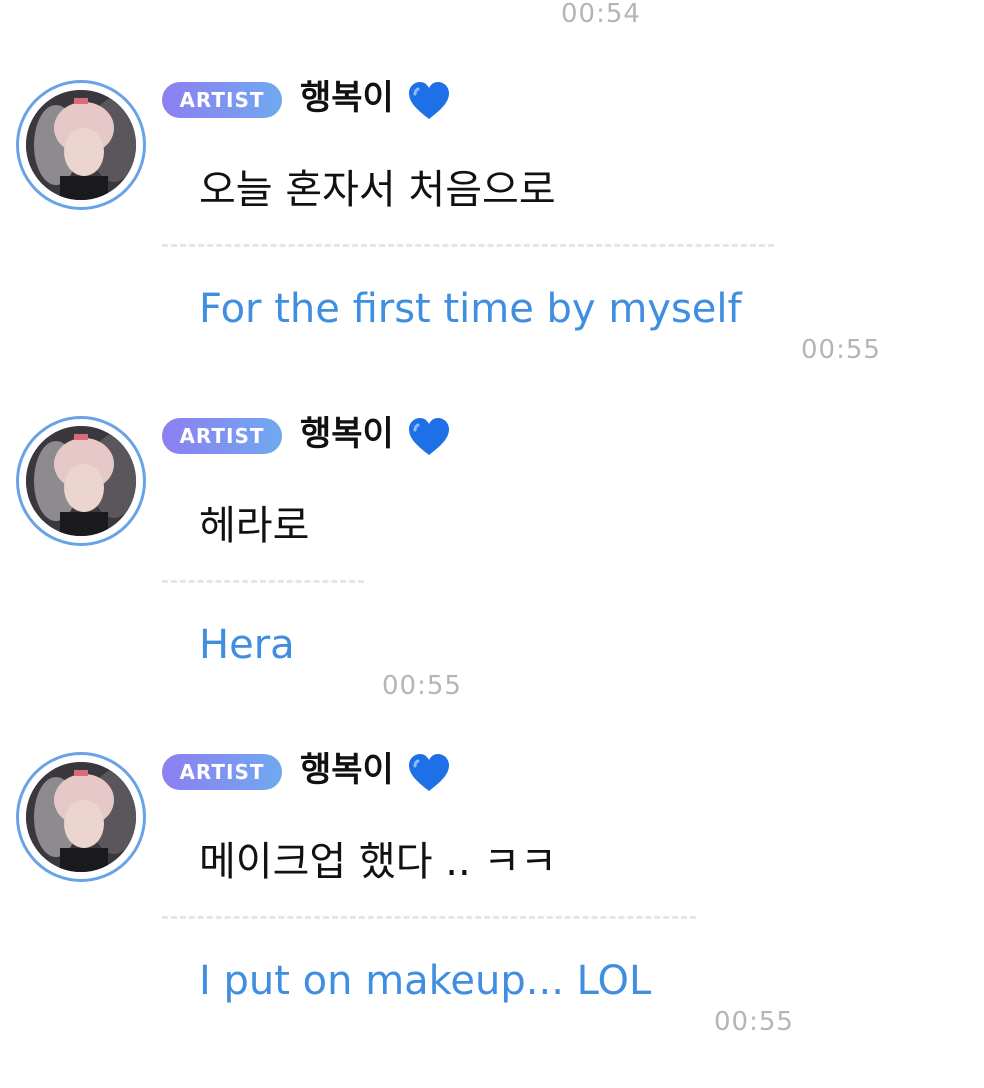 The height and width of the screenshot is (1088, 984). Describe the element at coordinates (254, 526) in the screenshot. I see `message-text: 헤라로` at that location.